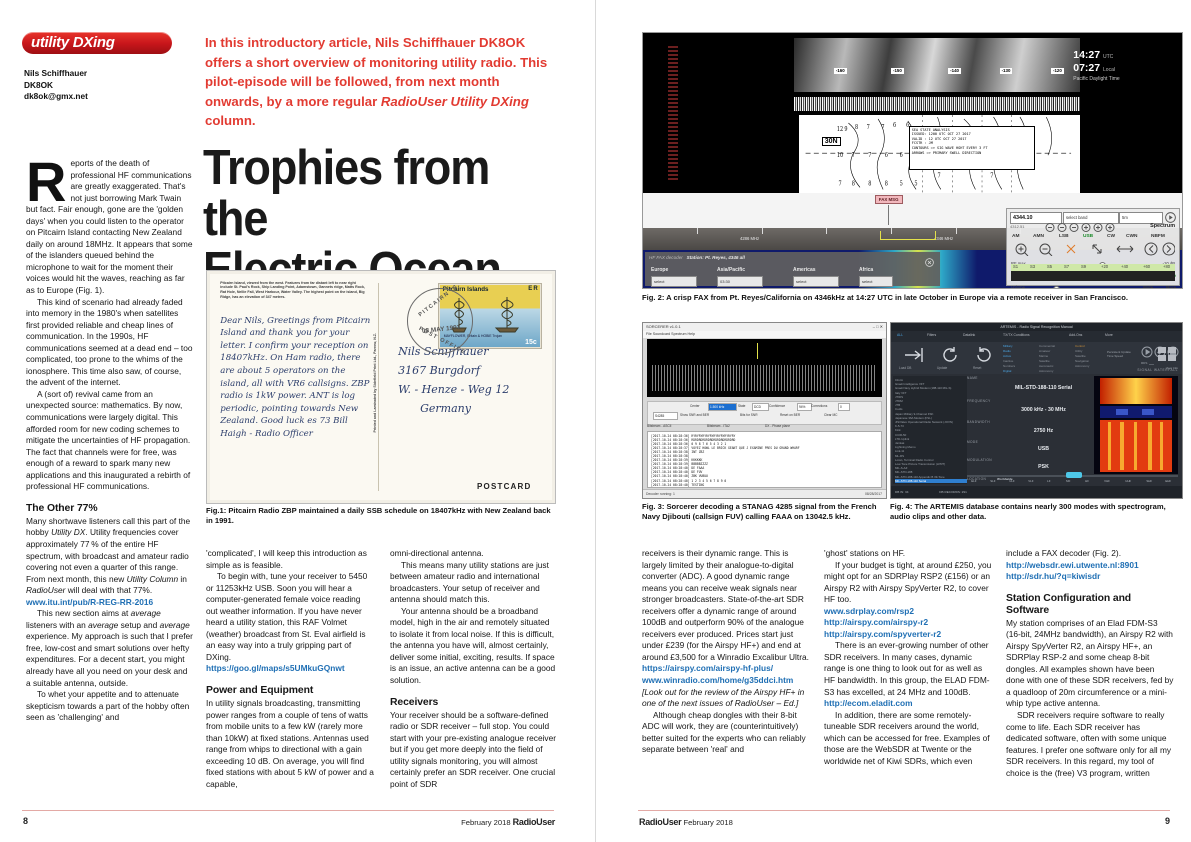 This screenshot has width=1191, height=842. I want to click on volume-knob, so click(1056, 286).